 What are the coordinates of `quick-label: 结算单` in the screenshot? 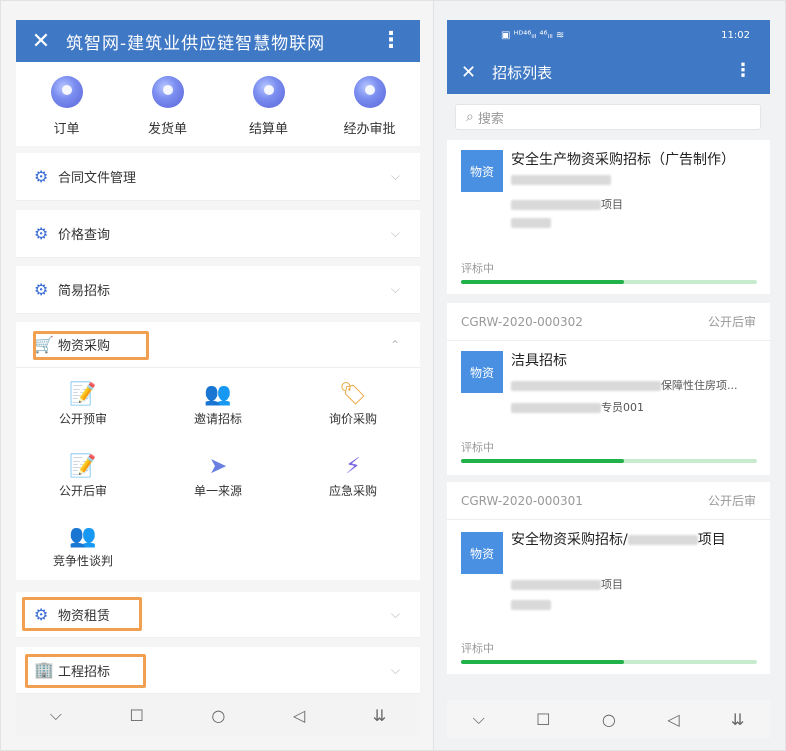 It's located at (268, 129).